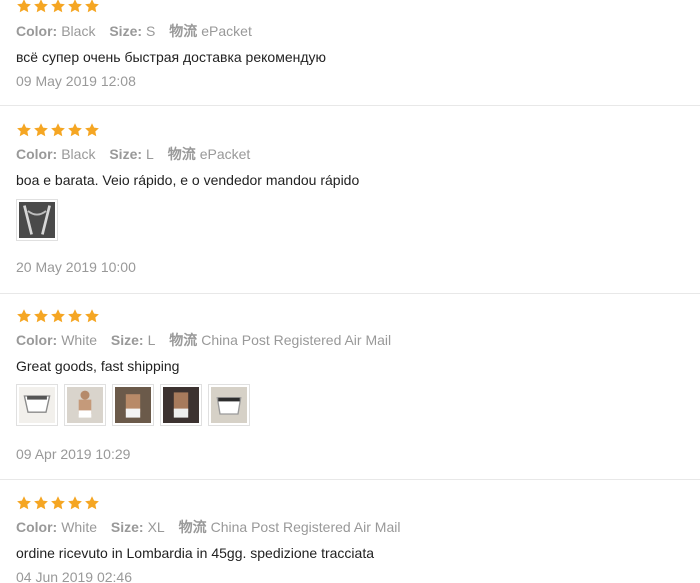 Image resolution: width=700 pixels, height=583 pixels. What do you see at coordinates (74, 576) in the screenshot?
I see `review-date: 04 Jun 2019 02:46` at bounding box center [74, 576].